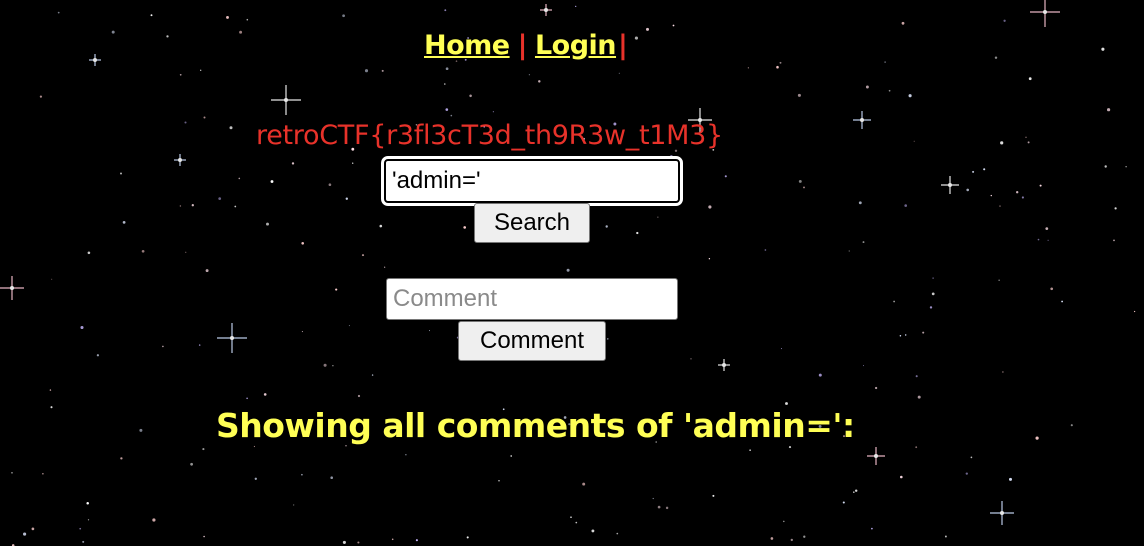  Describe the element at coordinates (623, 45) in the screenshot. I see `nav-trailing-bar: |` at that location.